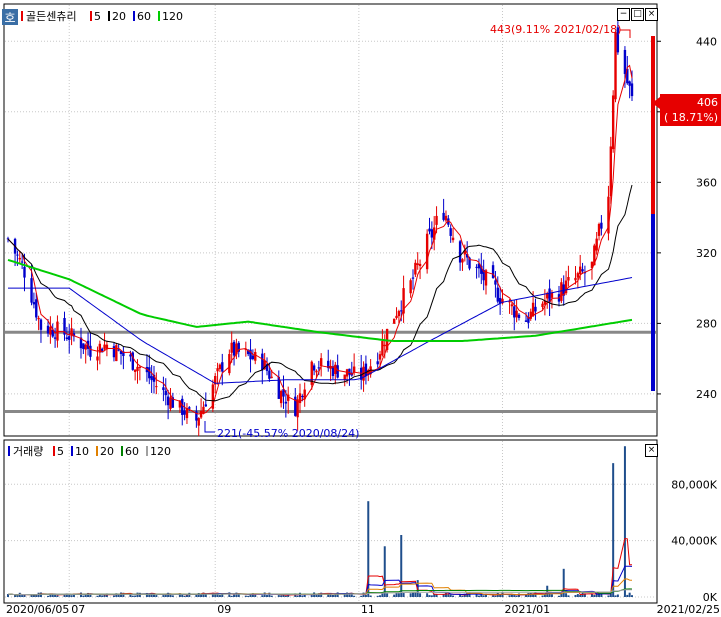 The height and width of the screenshot is (617, 721). Describe the element at coordinates (637, 14) in the screenshot. I see `restore-button: □` at that location.